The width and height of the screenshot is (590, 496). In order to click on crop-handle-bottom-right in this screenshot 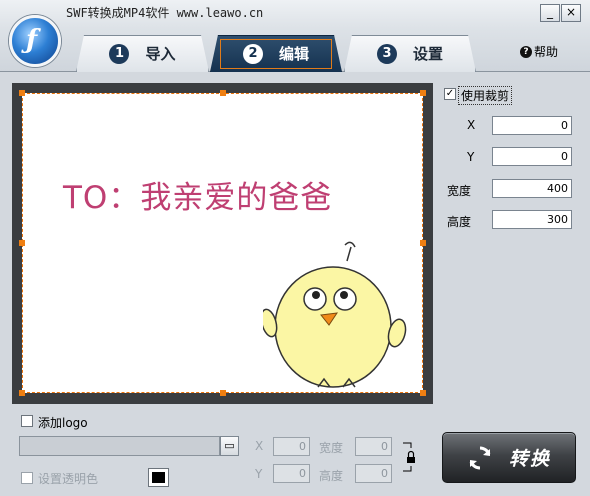, I will do `click(423, 393)`.